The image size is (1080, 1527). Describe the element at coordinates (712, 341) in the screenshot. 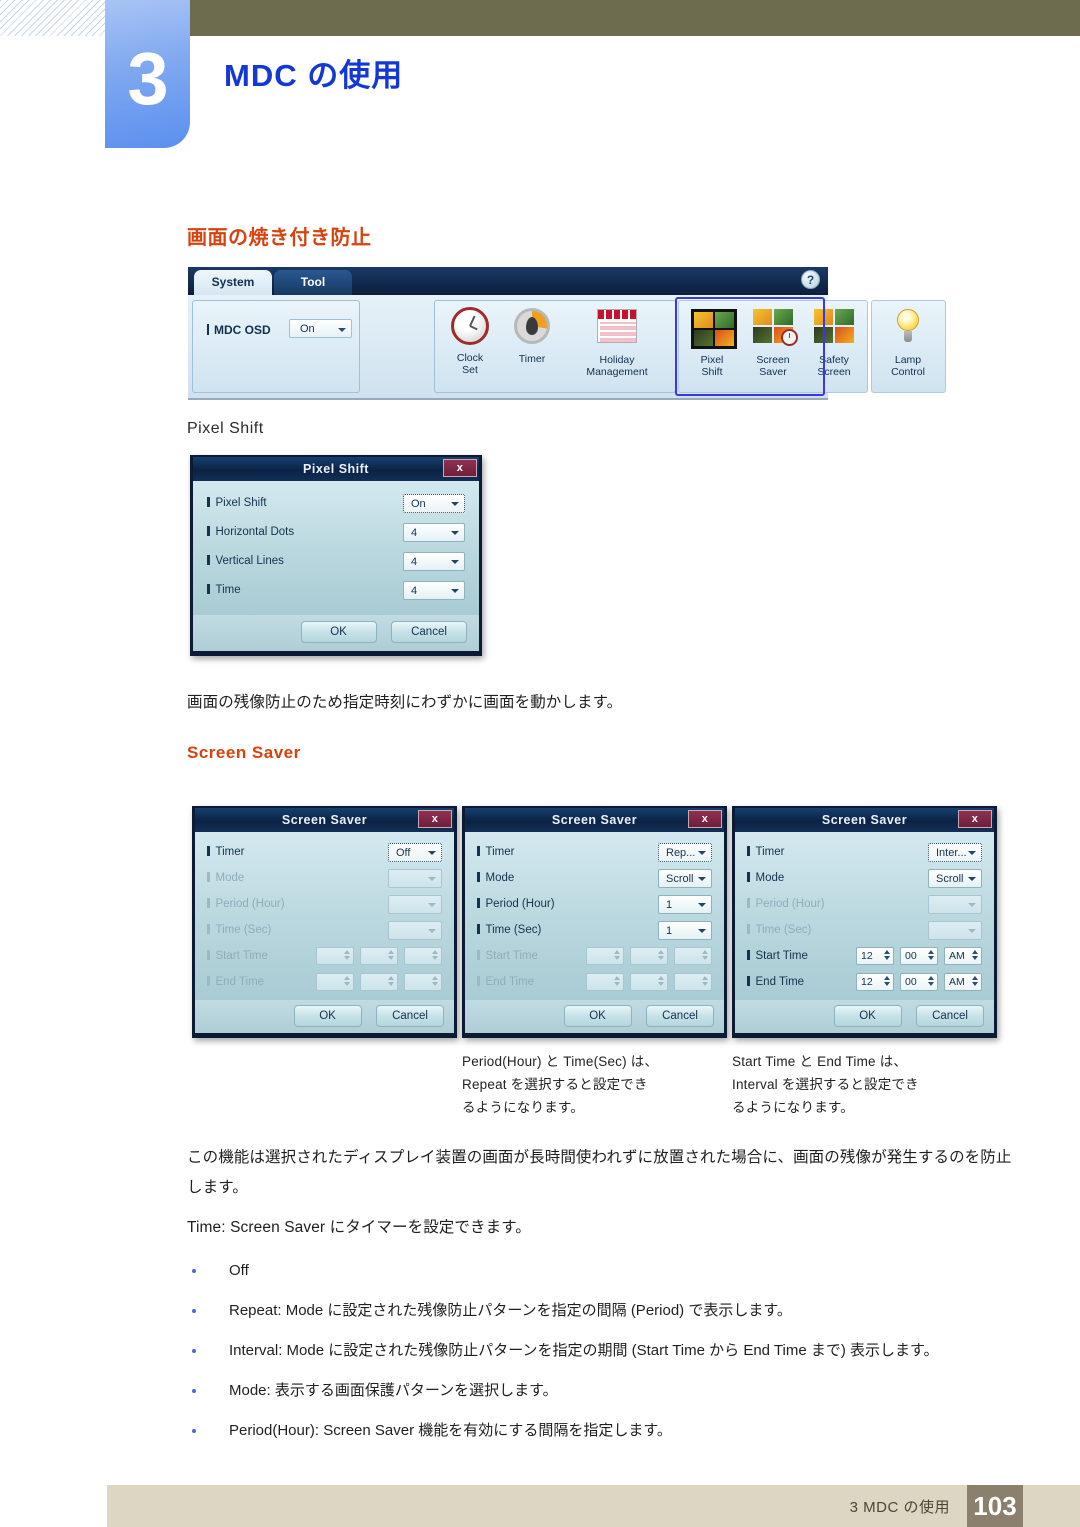

I see `toolbar-item-pixel-shift: Pixel Shift` at that location.